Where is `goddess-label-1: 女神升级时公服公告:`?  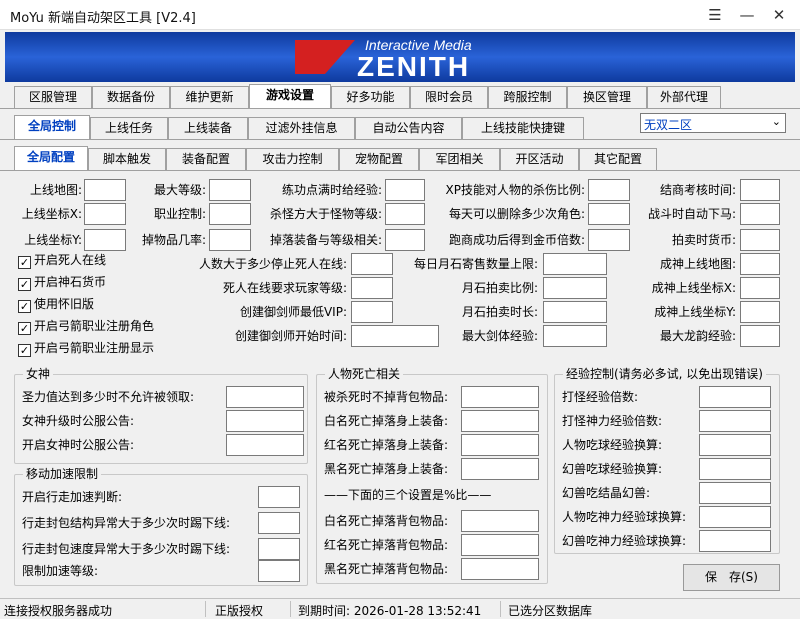 goddess-label-1: 女神升级时公服公告: is located at coordinates (78, 421).